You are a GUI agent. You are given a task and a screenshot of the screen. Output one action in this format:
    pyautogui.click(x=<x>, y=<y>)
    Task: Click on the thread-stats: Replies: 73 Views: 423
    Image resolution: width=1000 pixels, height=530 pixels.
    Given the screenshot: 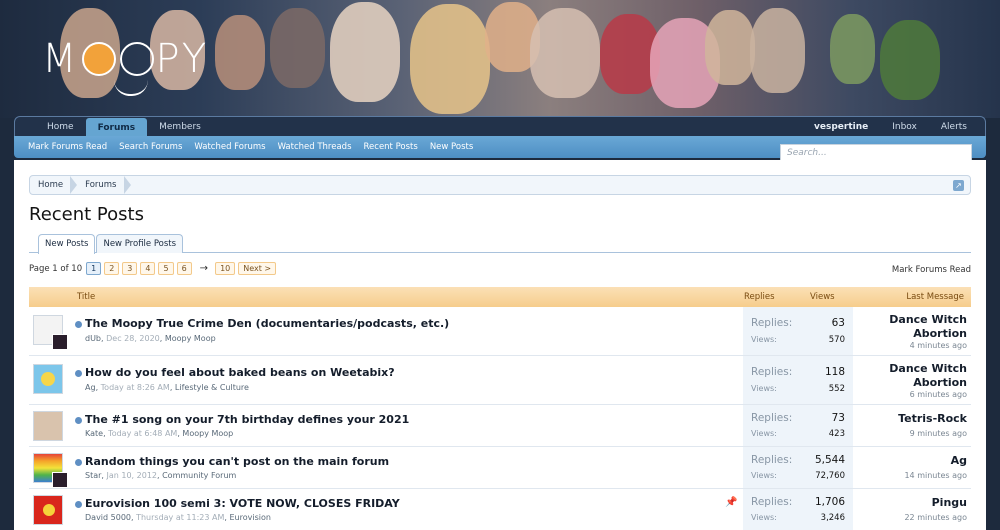 What is the action you would take?
    pyautogui.click(x=798, y=425)
    